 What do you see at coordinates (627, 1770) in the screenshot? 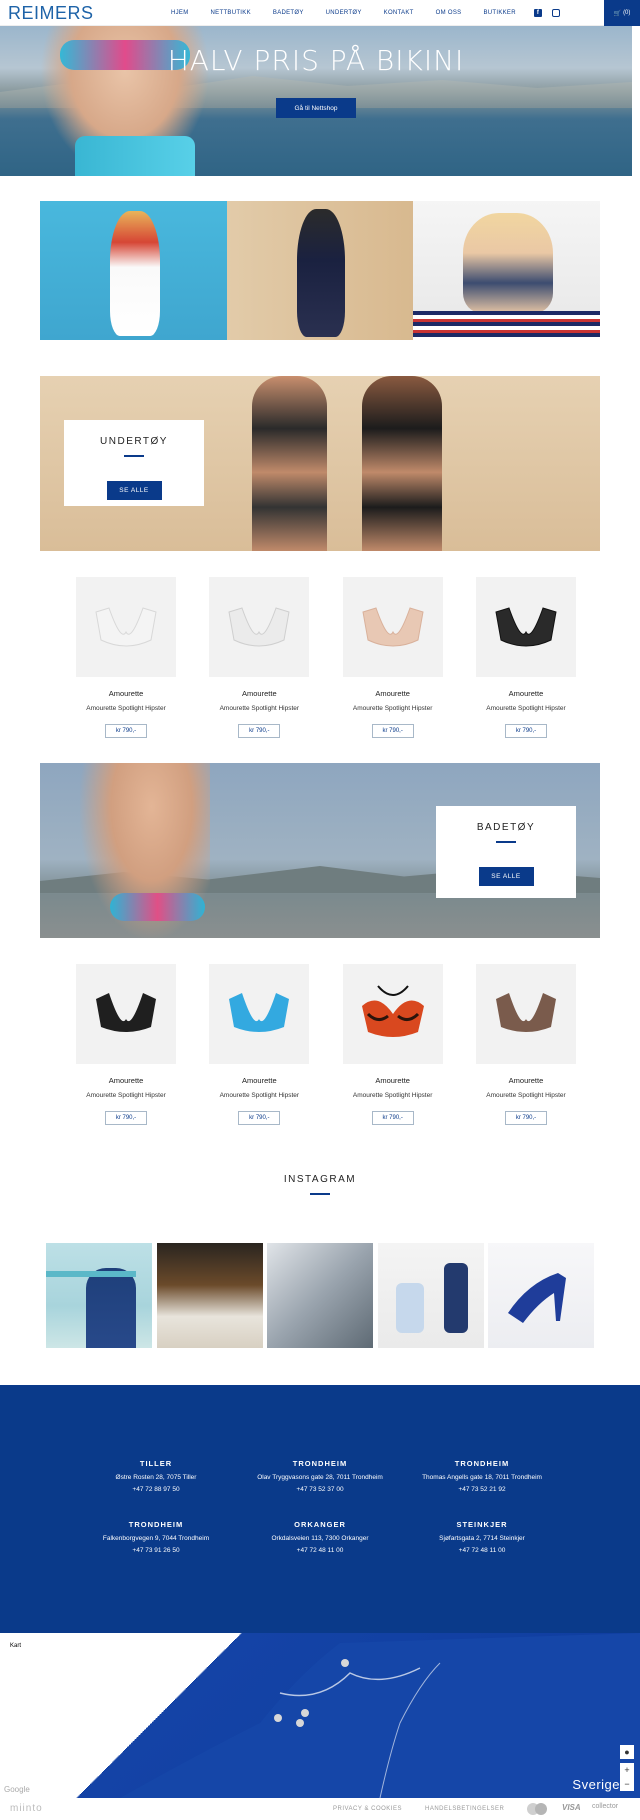
I see `map-zoom-in-button: +` at bounding box center [627, 1770].